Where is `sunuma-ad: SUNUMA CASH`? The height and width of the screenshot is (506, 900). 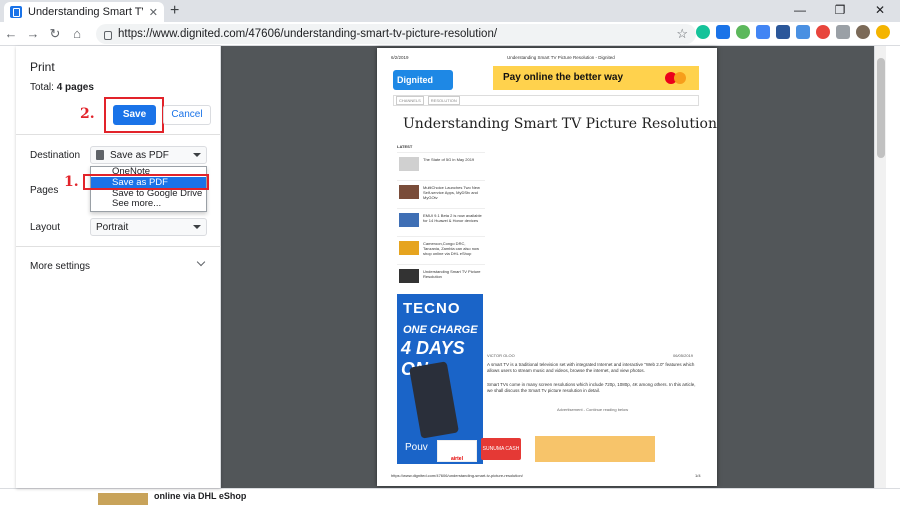
sunuma-ad: SUNUMA CASH is located at coordinates (501, 449).